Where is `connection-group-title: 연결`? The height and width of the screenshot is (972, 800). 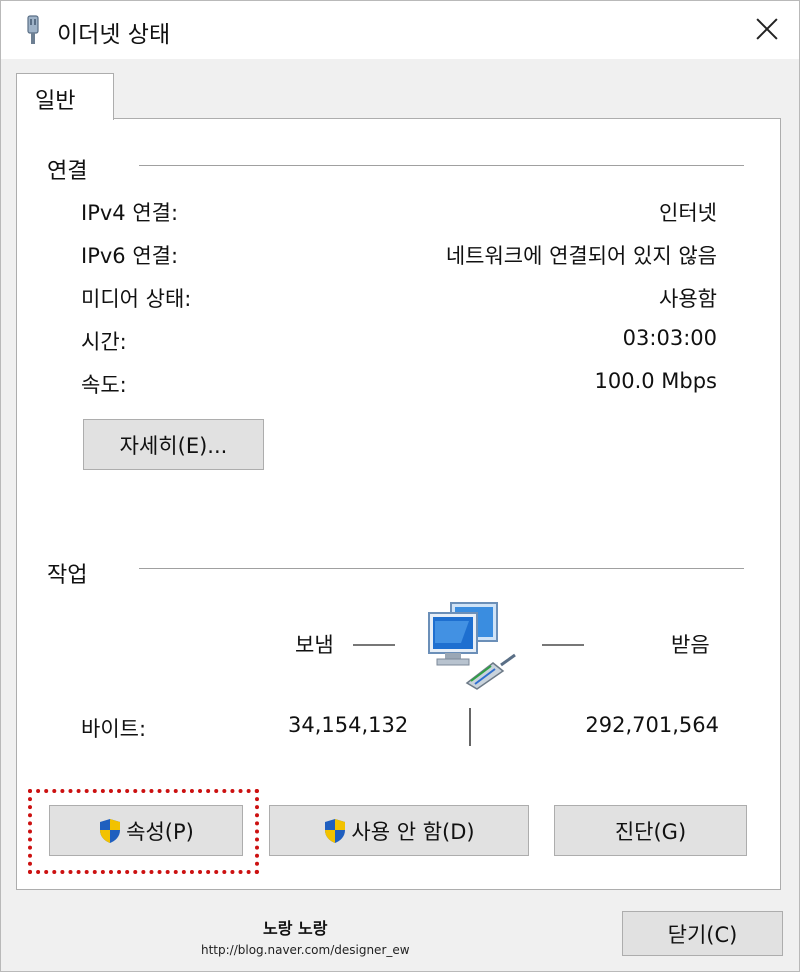 connection-group-title: 연결 is located at coordinates (67, 169).